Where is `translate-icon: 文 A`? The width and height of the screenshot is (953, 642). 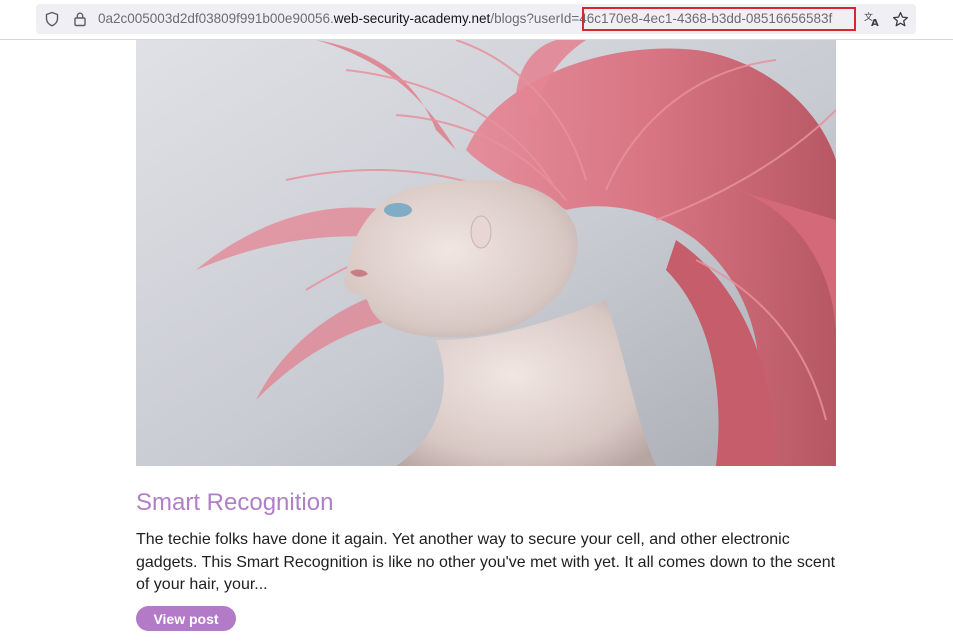 translate-icon: 文 A is located at coordinates (872, 19).